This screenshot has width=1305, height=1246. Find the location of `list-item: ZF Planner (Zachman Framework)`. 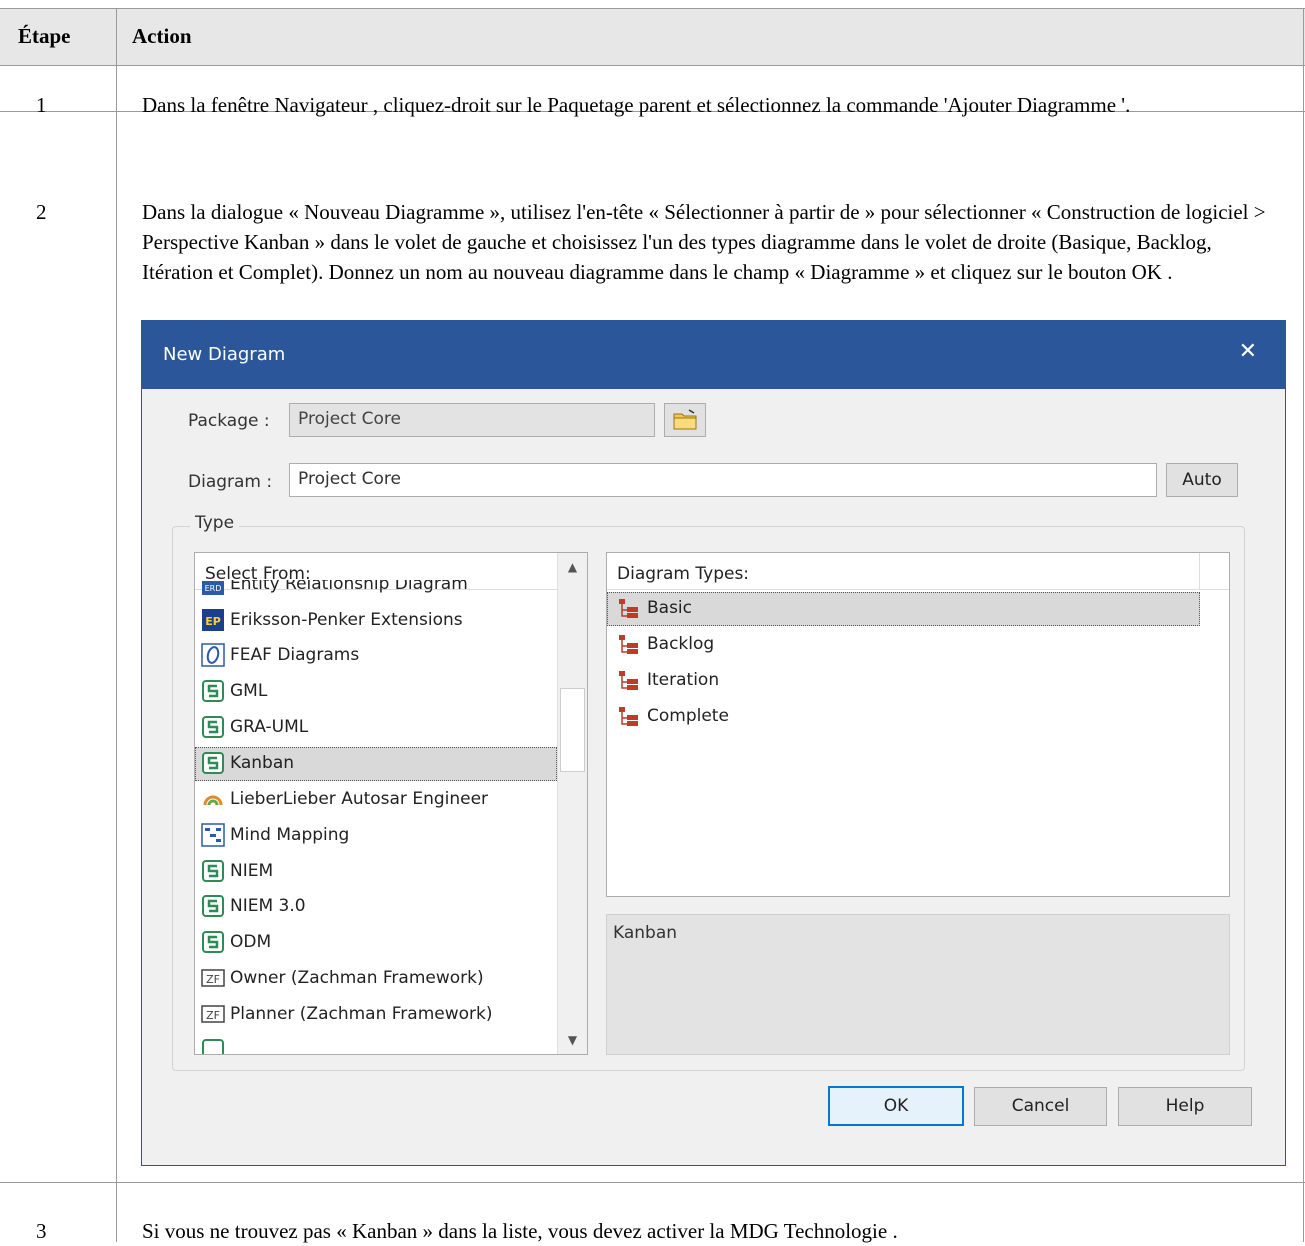

list-item: ZF Planner (Zachman Framework) is located at coordinates (376, 1015).